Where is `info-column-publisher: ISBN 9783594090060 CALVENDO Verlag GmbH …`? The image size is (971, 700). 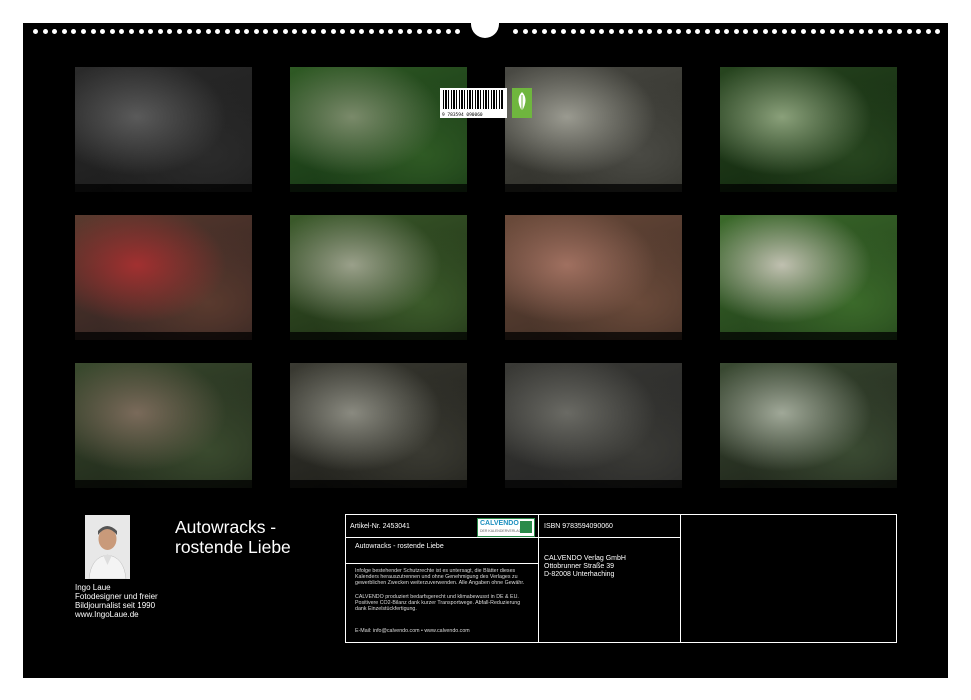 info-column-publisher: ISBN 9783594090060 CALVENDO Verlag GmbH … is located at coordinates (610, 578).